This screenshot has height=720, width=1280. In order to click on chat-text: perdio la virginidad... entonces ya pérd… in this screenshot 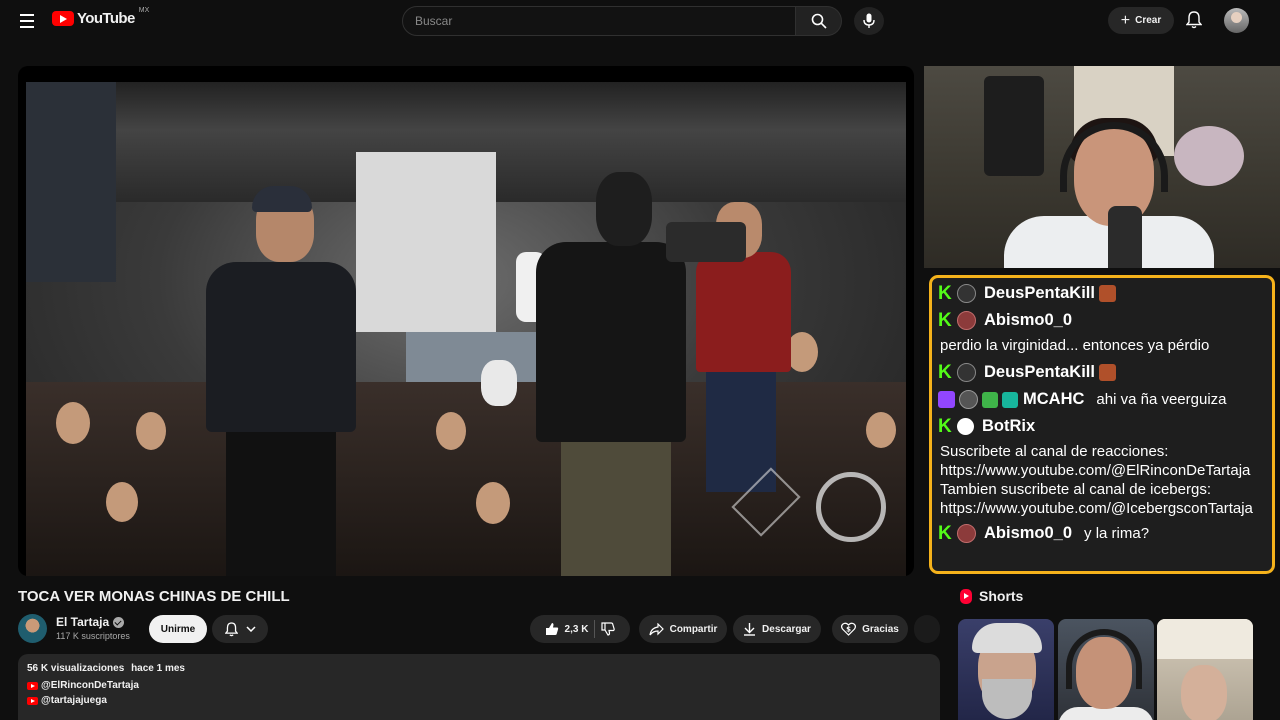, I will do `click(1075, 345)`.